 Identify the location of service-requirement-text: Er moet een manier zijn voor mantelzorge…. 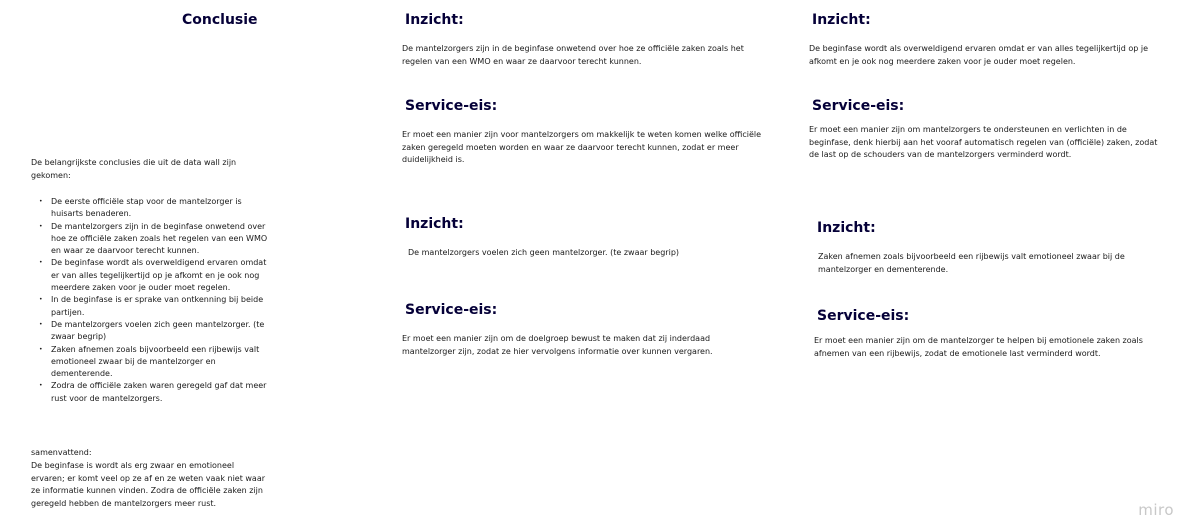
(582, 147).